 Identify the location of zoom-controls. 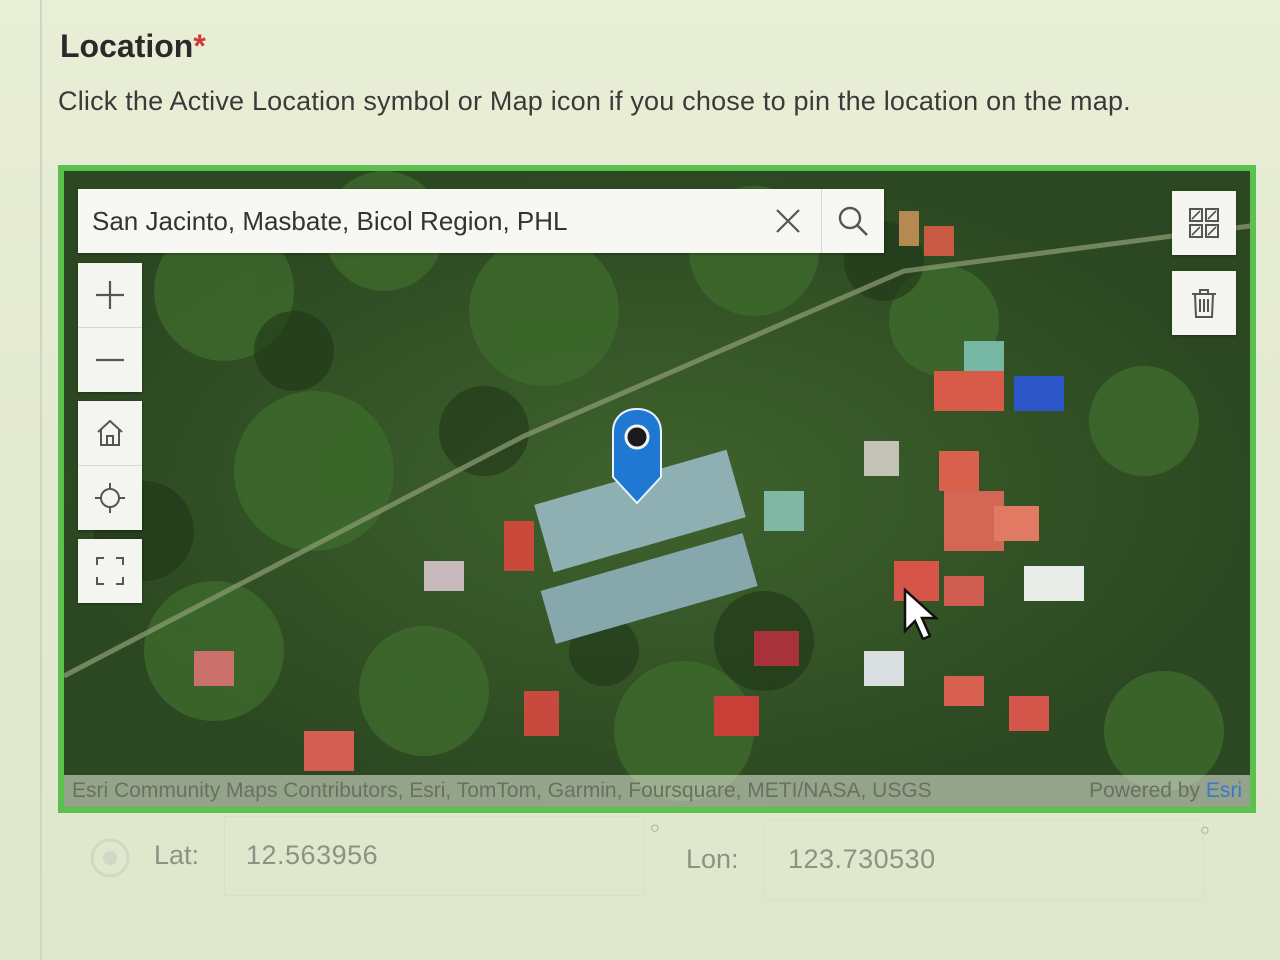
(110, 327).